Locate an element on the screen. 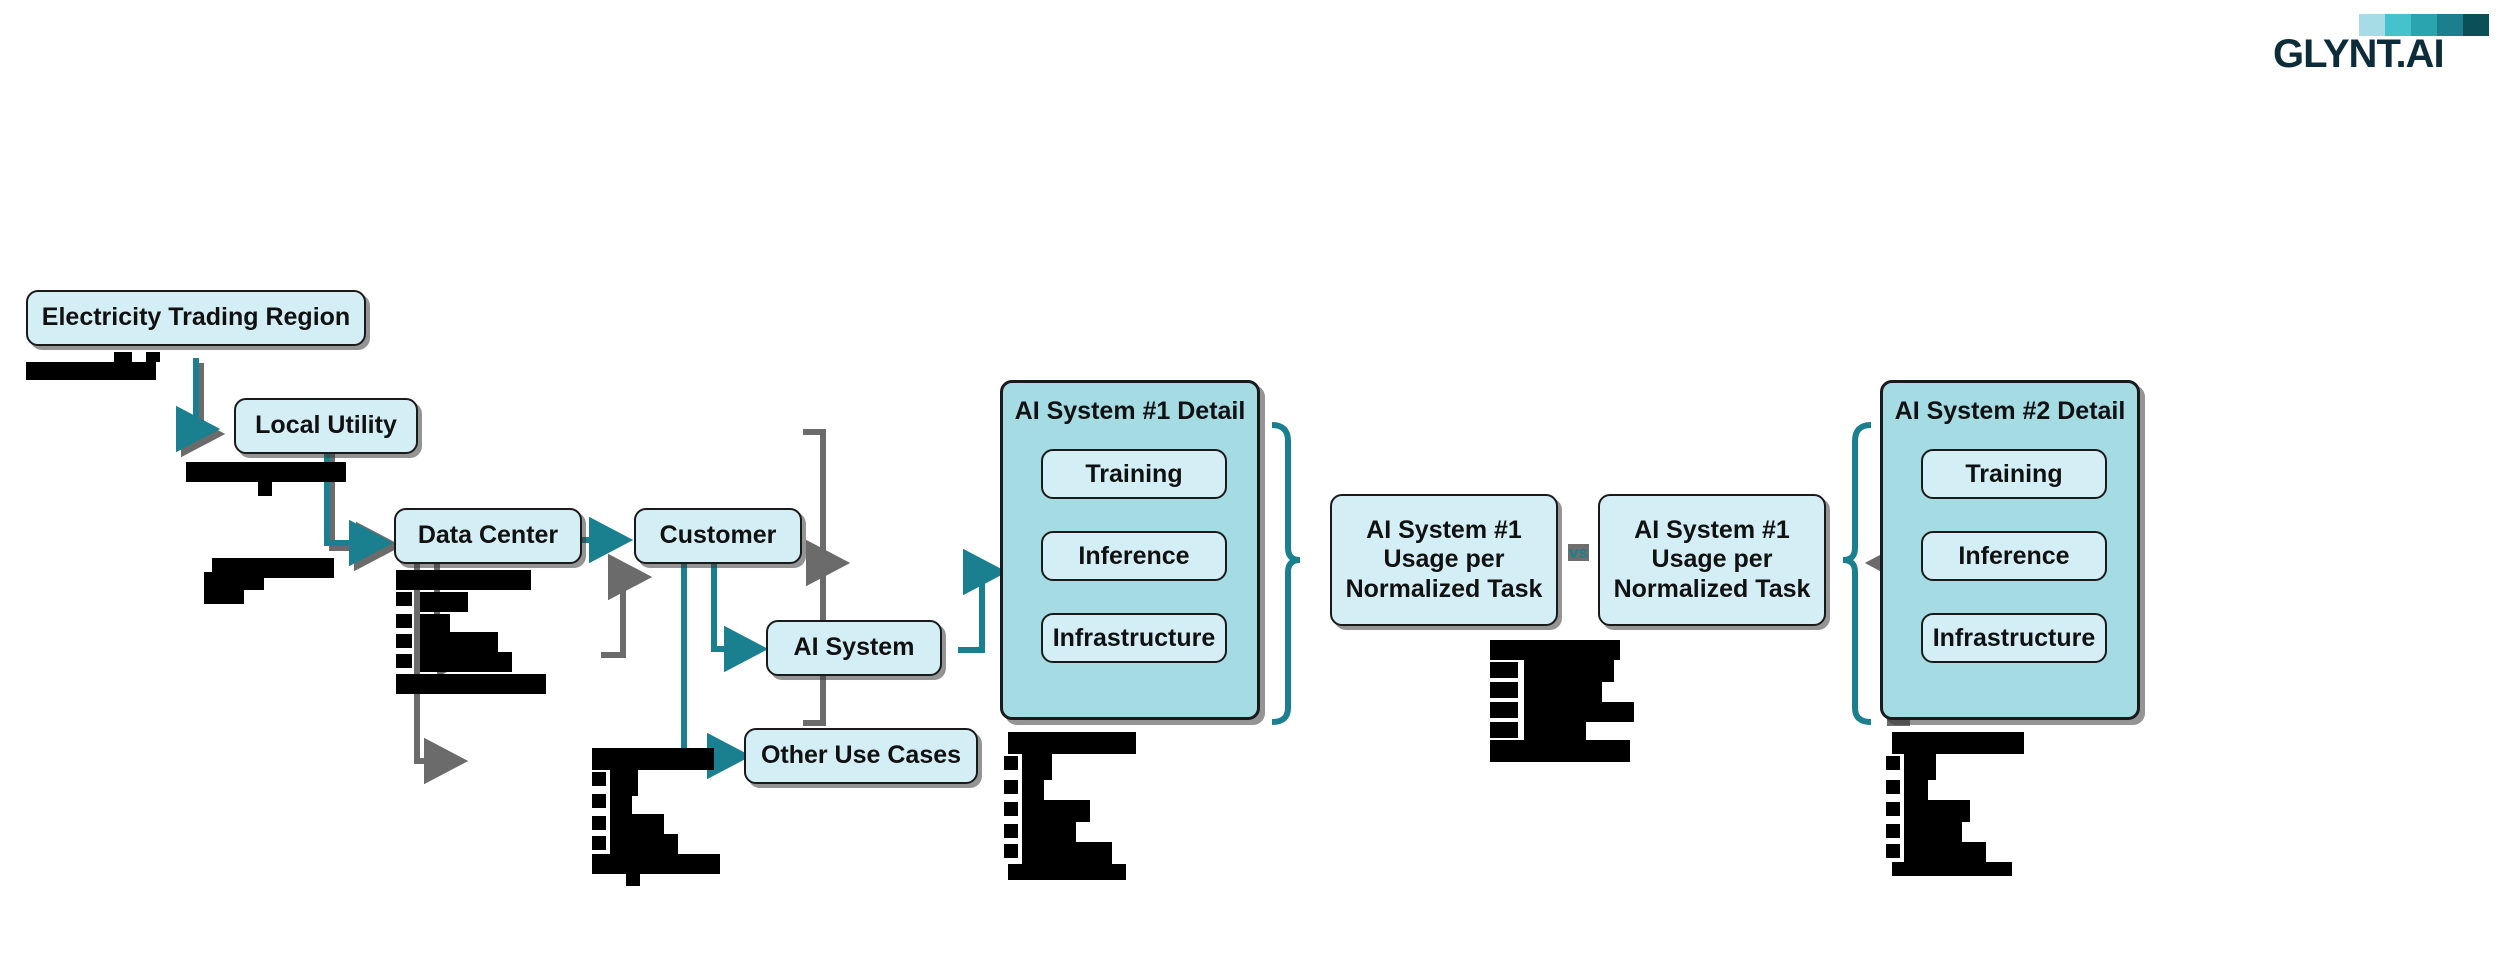  usage1-line-1: AI System #1 is located at coordinates (1444, 529).